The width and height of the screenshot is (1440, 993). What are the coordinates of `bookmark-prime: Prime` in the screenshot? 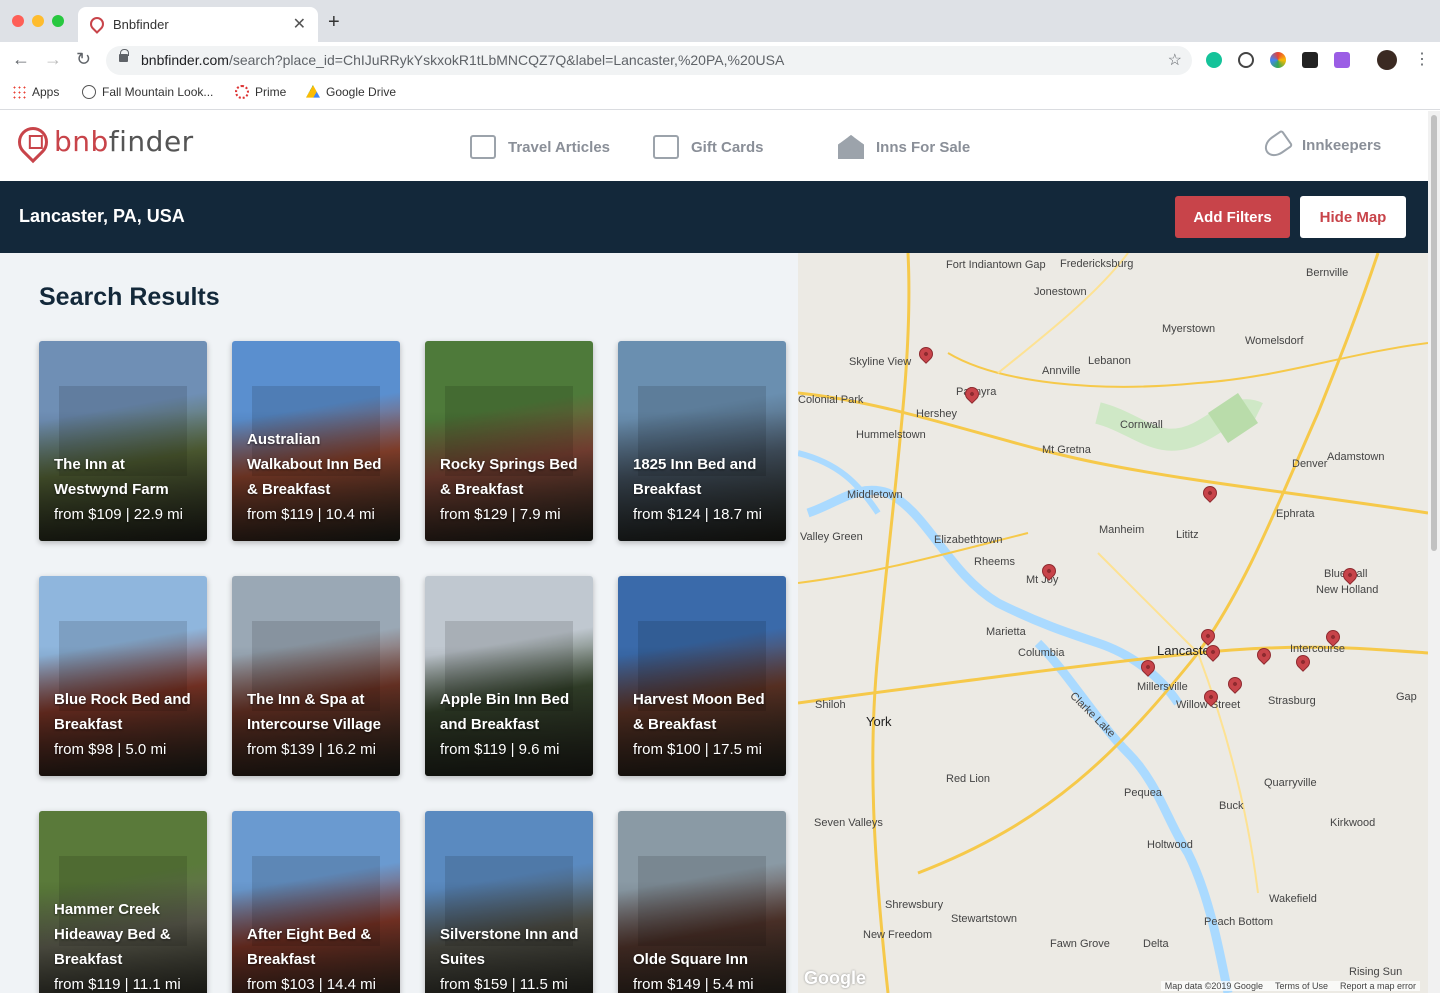 It's located at (260, 92).